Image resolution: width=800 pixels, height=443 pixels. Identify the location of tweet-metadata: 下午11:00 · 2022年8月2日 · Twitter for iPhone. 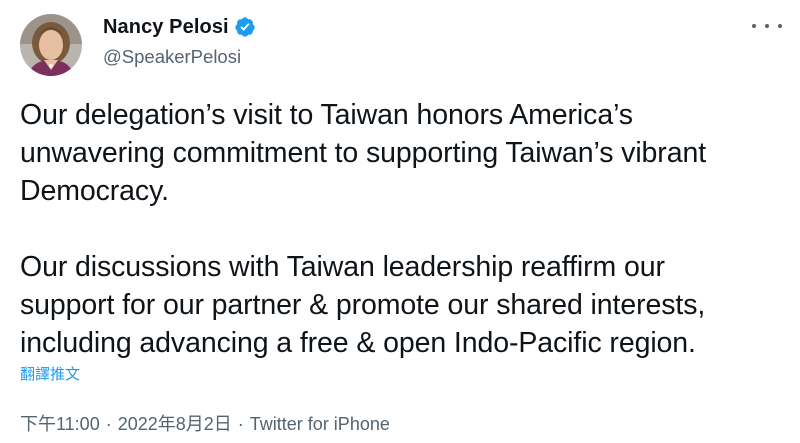
(205, 423).